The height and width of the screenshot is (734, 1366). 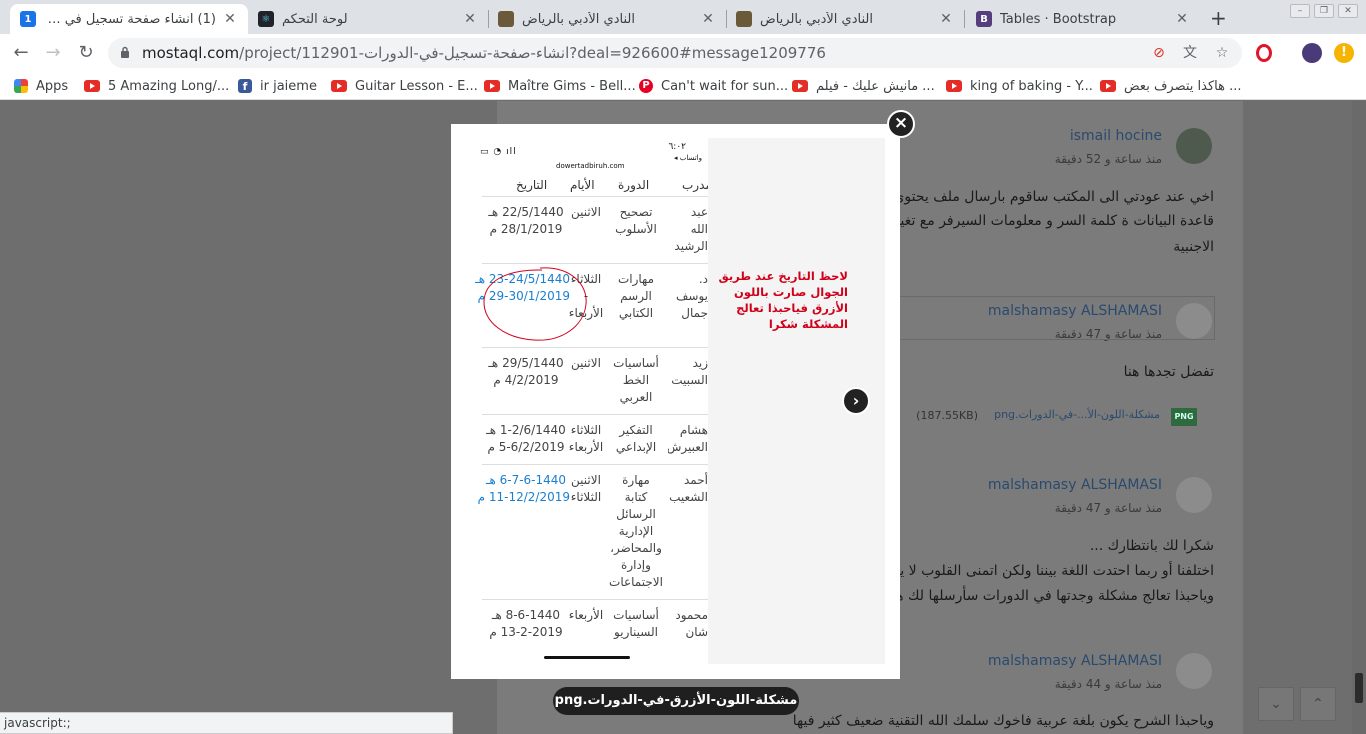 I want to click on tab-mostaql: 1 (1) انشاء صفحة تسجيل في الدو ✕, so click(x=129, y=19).